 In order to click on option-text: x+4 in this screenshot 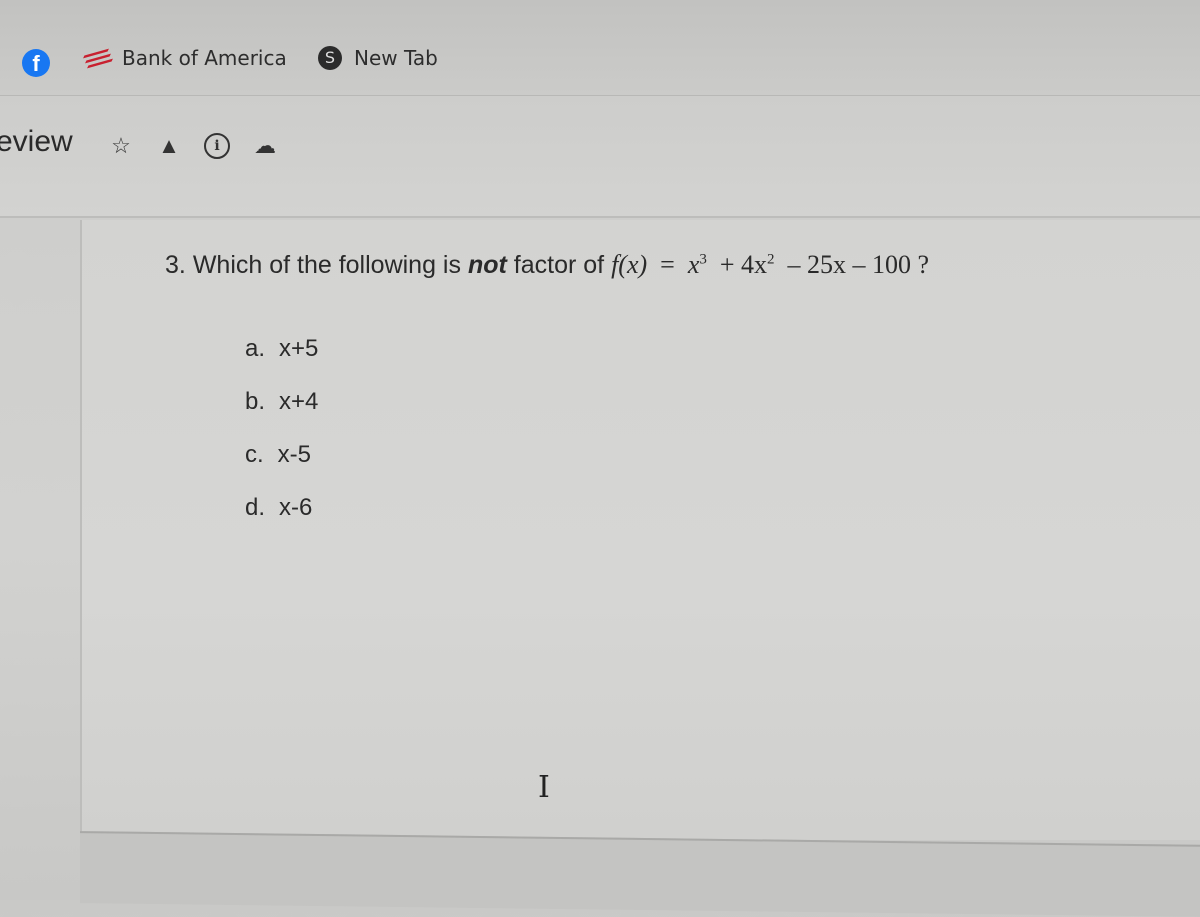, I will do `click(299, 401)`.